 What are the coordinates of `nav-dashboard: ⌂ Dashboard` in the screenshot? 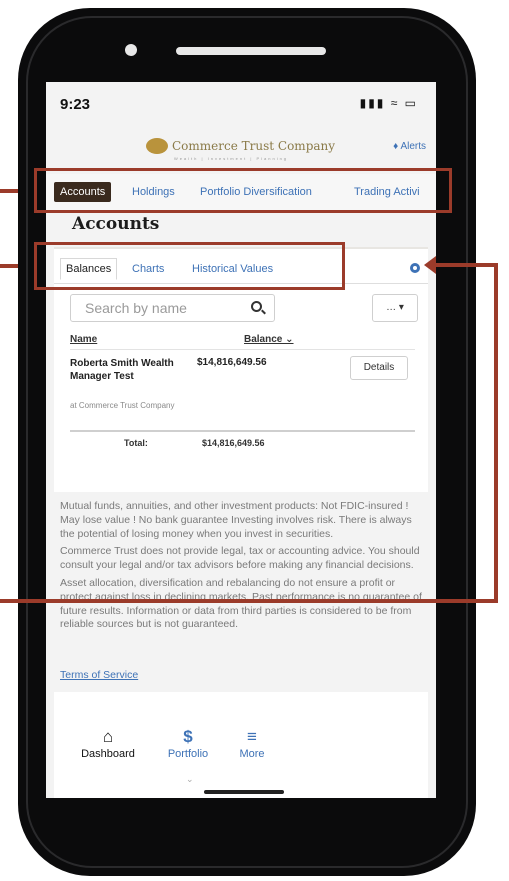 It's located at (108, 743).